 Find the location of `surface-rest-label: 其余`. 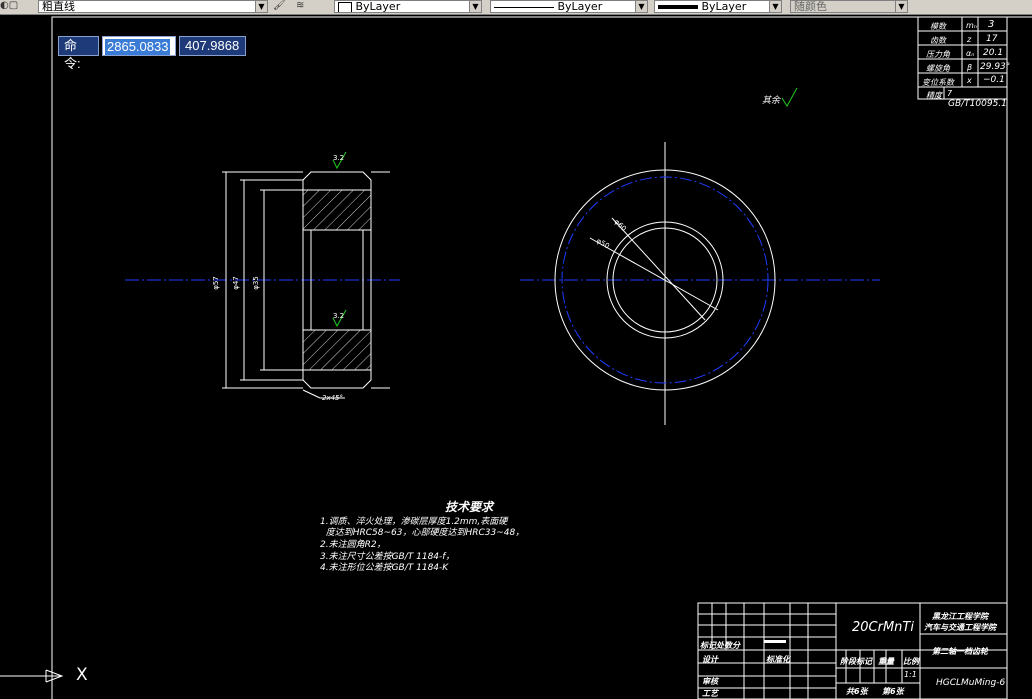

surface-rest-label: 其余 is located at coordinates (771, 100).